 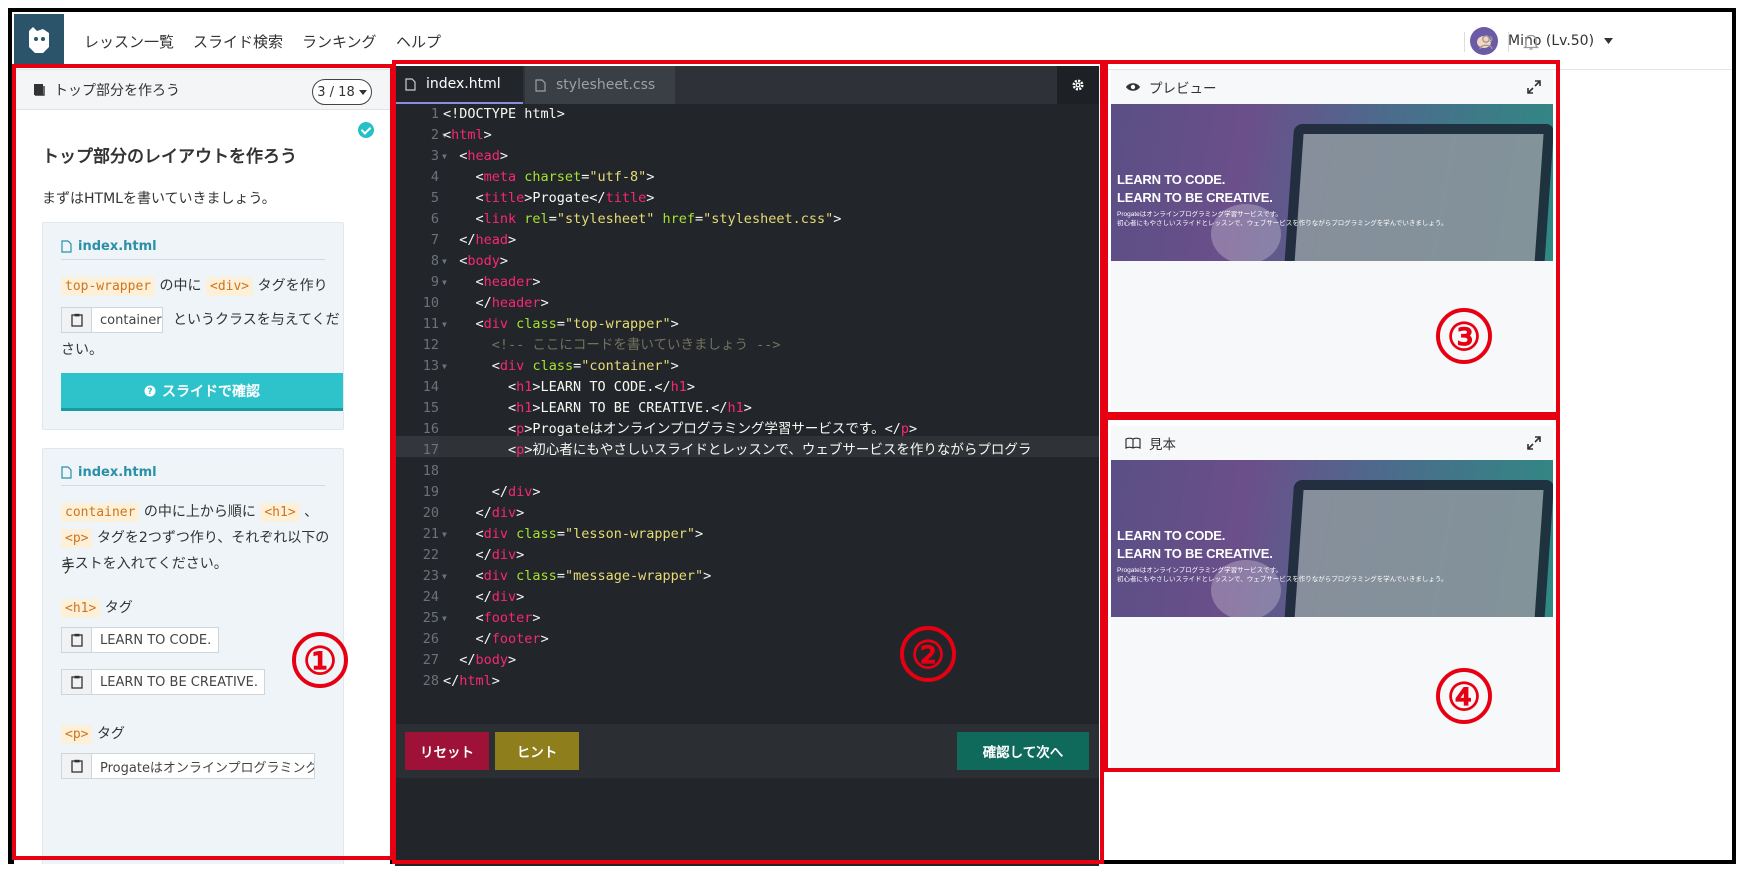 What do you see at coordinates (320, 660) in the screenshot?
I see `annotation-number-1: ①` at bounding box center [320, 660].